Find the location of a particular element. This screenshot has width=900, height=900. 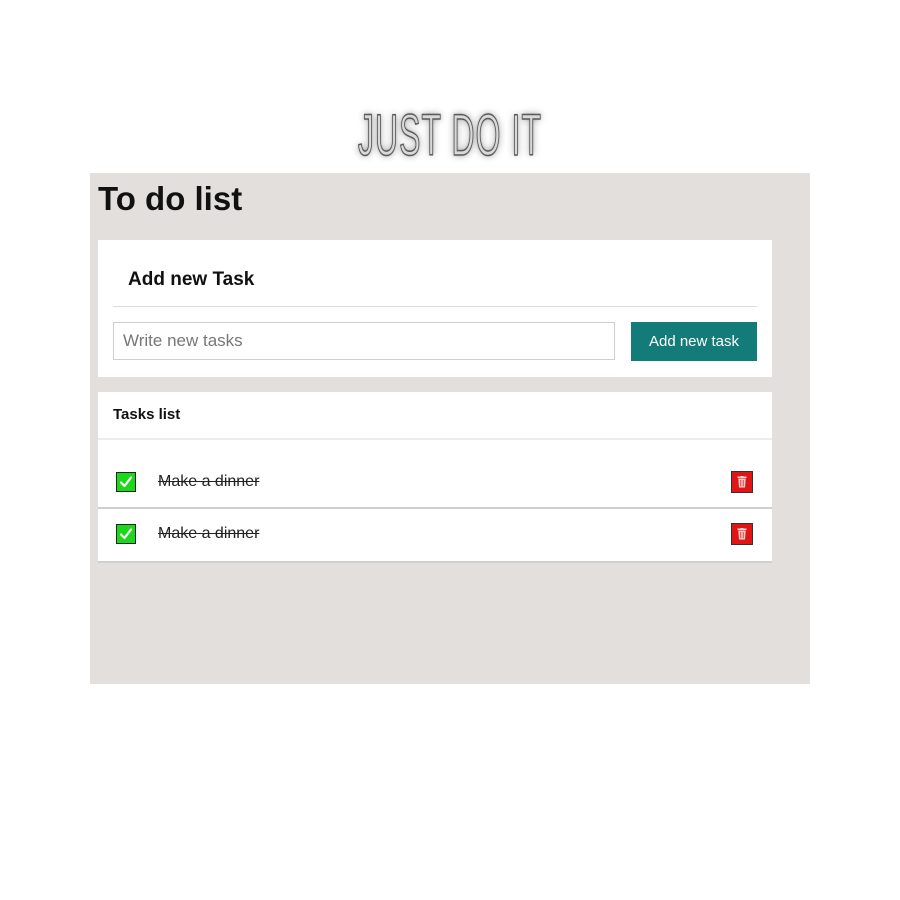

add-task-card: Add new Task Add new task is located at coordinates (435, 308).